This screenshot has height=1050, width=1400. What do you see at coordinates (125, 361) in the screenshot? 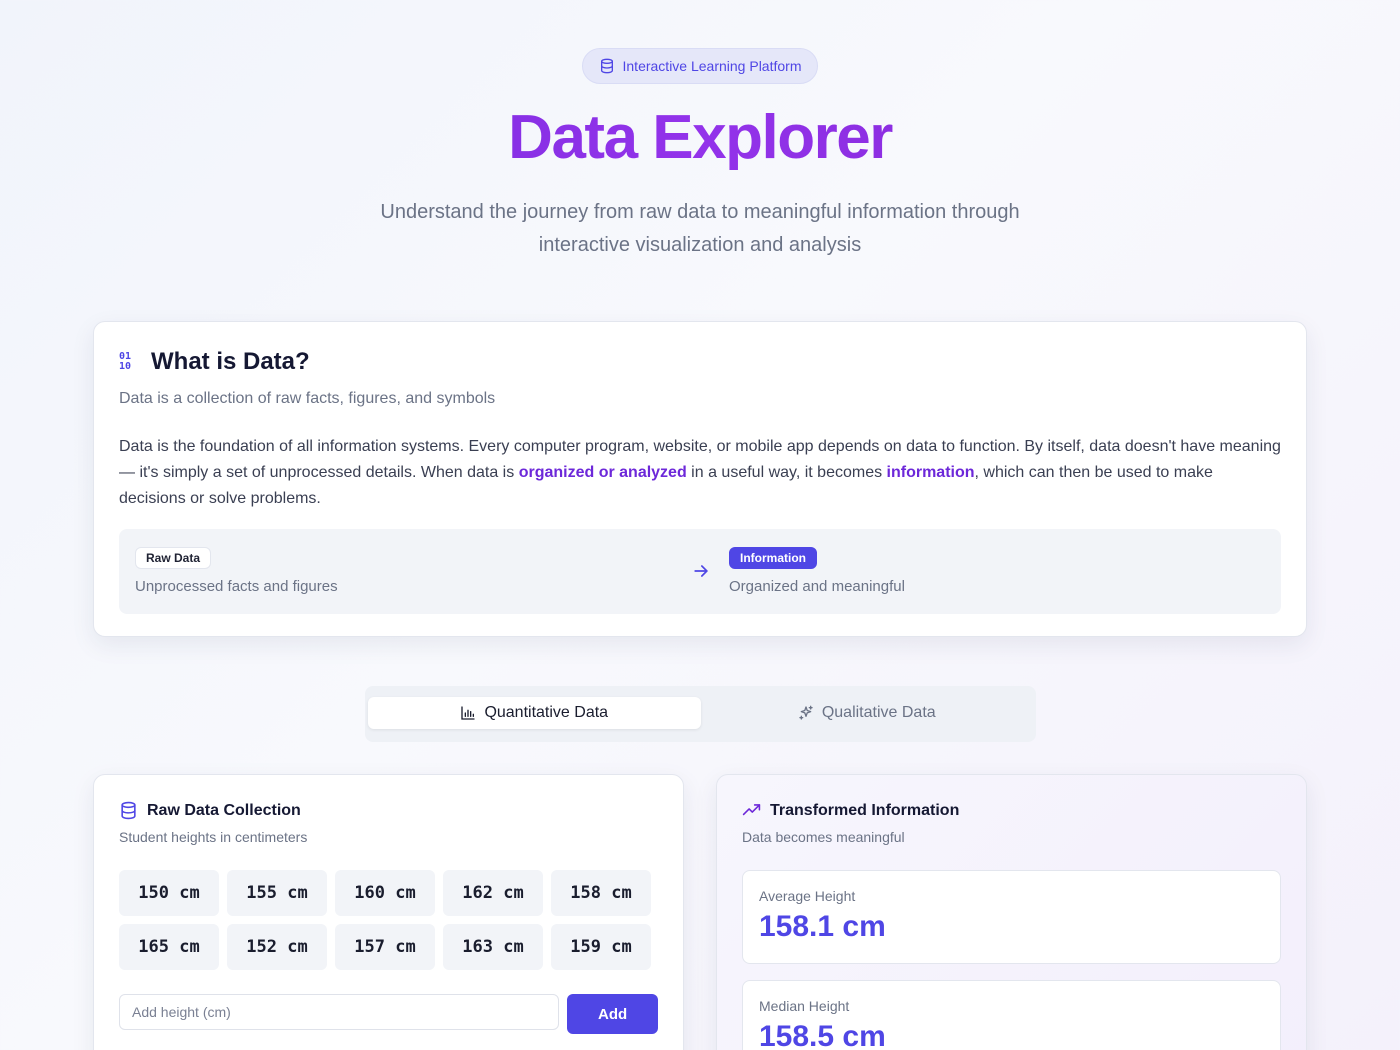
I see `binary-icon: 01 10` at bounding box center [125, 361].